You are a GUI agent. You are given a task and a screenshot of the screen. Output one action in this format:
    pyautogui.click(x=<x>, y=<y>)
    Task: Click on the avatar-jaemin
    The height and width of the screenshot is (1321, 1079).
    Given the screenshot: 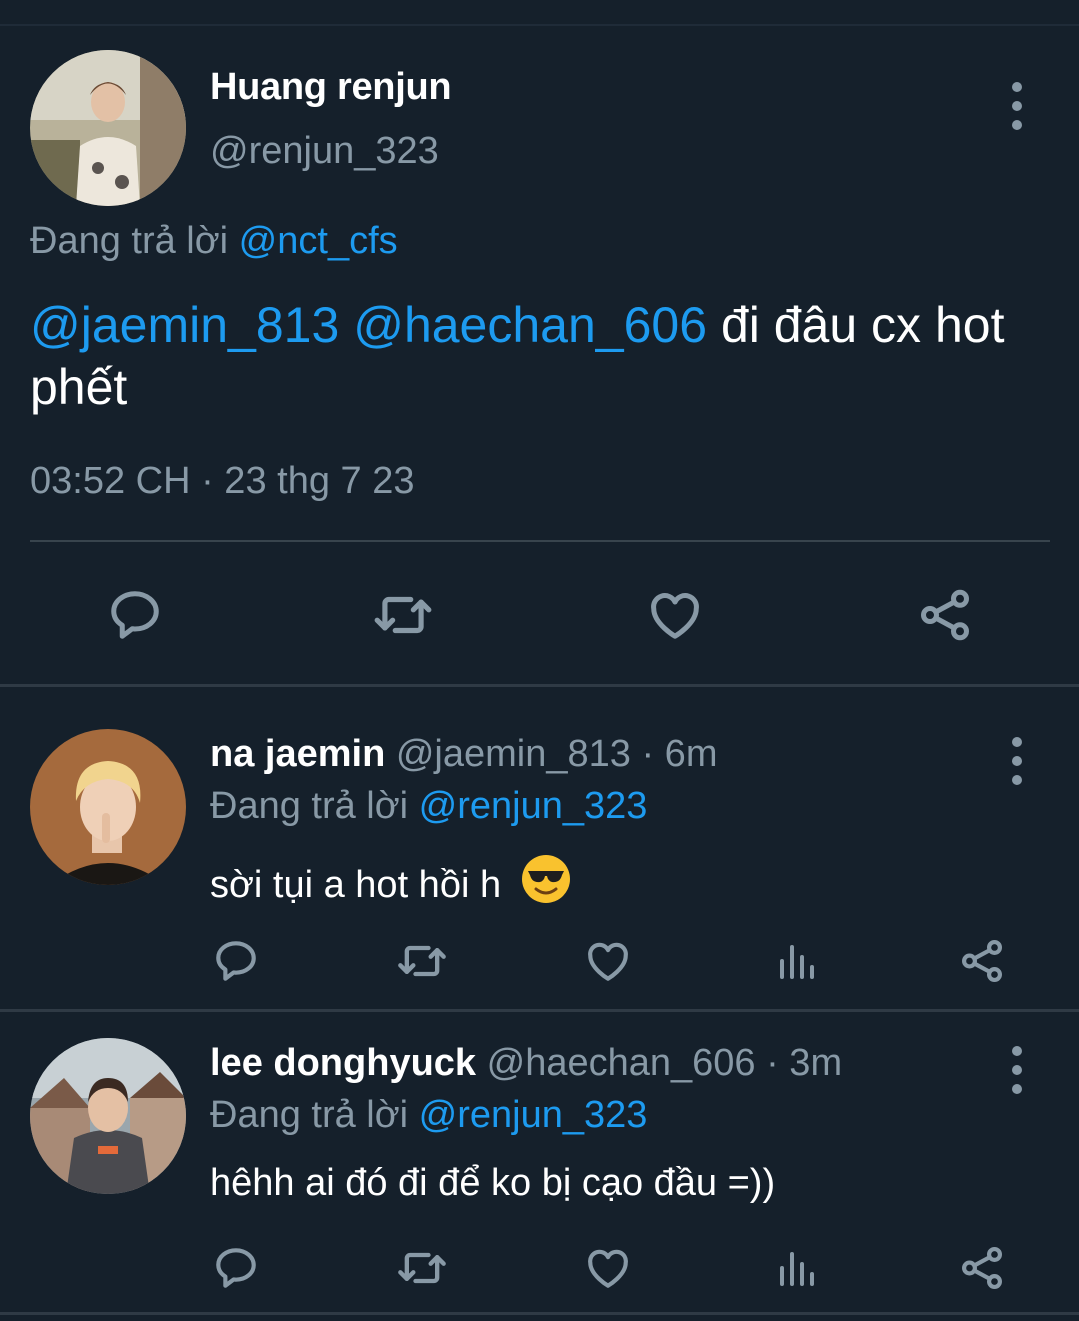 What is the action you would take?
    pyautogui.click(x=108, y=807)
    